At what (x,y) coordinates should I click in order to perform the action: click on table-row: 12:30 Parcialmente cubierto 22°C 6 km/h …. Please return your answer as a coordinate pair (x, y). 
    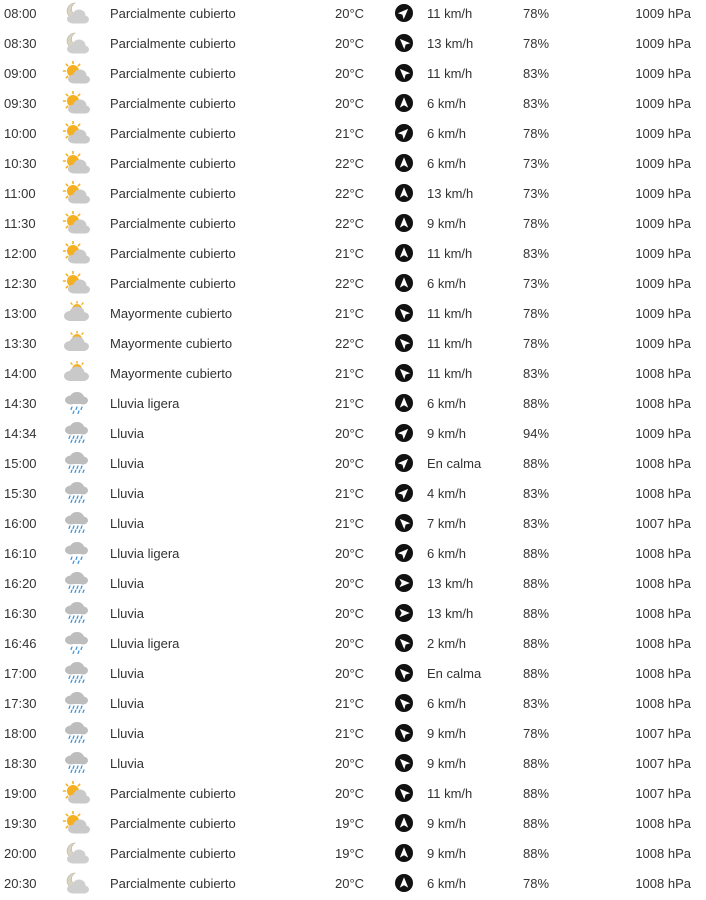
    Looking at the image, I should click on (353, 285).